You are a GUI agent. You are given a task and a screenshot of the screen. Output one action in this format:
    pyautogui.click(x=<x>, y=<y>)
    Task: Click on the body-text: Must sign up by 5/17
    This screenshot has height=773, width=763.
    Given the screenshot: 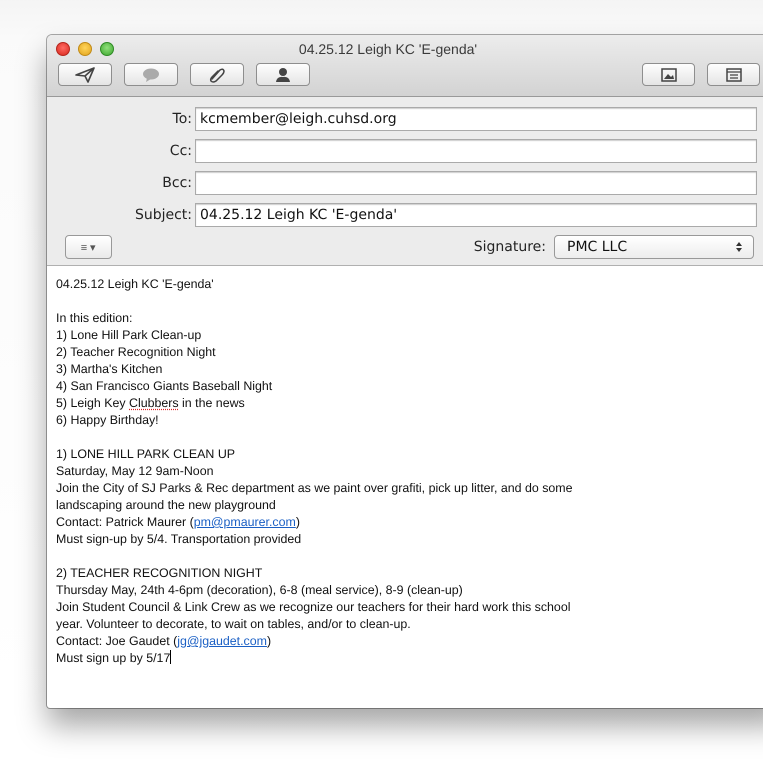 What is the action you would take?
    pyautogui.click(x=113, y=658)
    